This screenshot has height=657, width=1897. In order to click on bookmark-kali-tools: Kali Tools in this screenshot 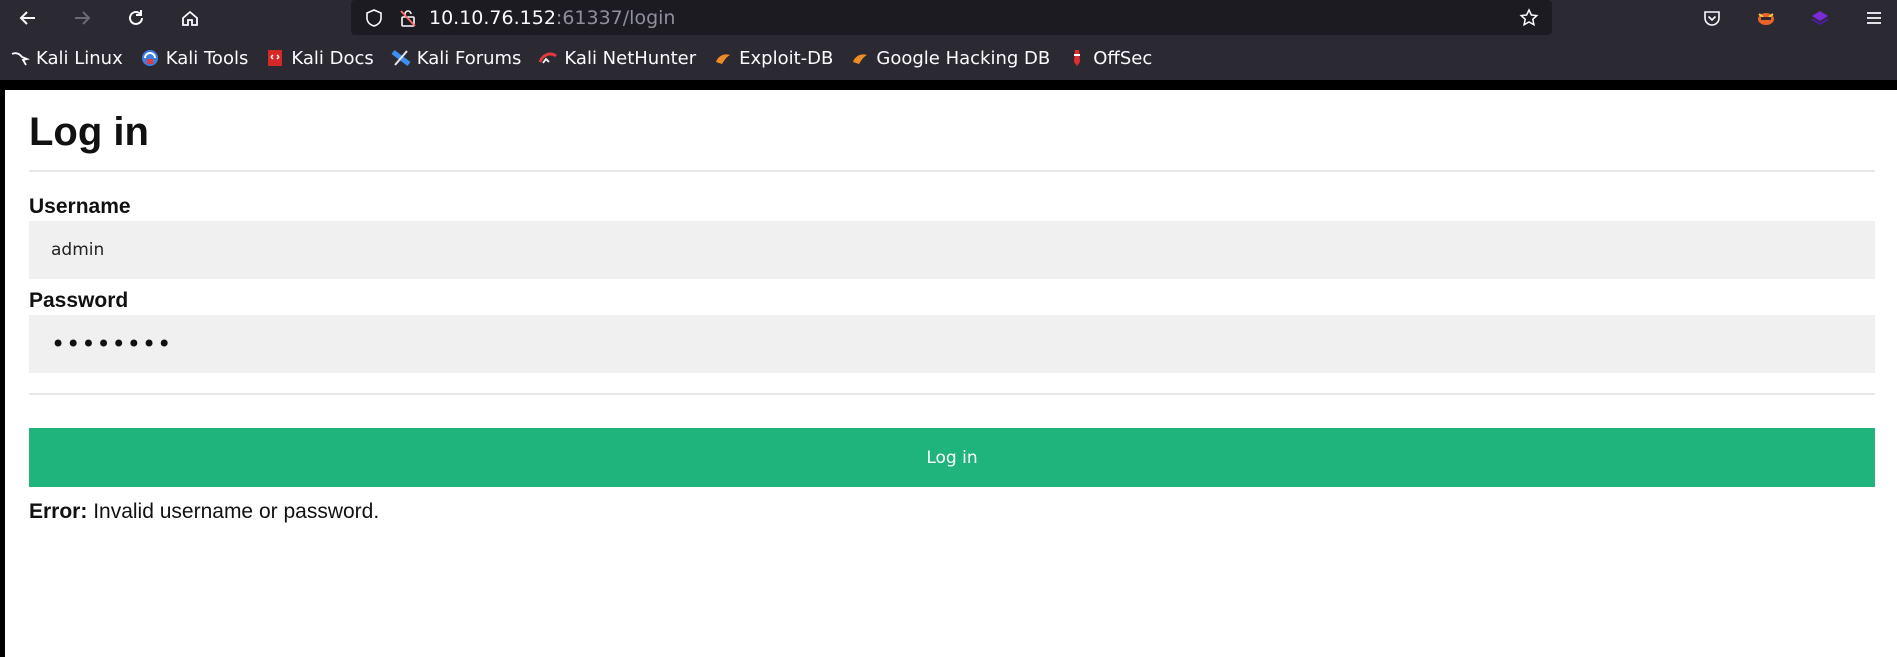, I will do `click(194, 58)`.